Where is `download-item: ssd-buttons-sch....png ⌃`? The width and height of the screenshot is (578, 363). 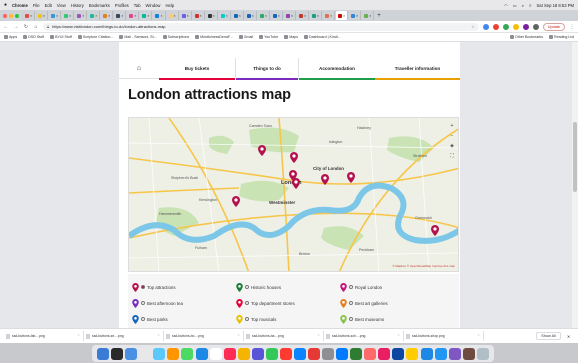
download-item: ssd-buttons-sch....png ⌃ is located at coordinates (365, 336).